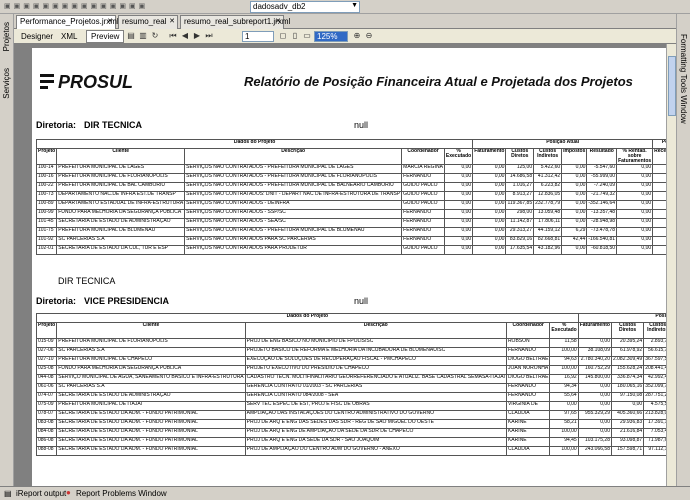  What do you see at coordinates (654, 370) in the screenshot?
I see `table-cell: 208.441,48` at bounding box center [654, 370].